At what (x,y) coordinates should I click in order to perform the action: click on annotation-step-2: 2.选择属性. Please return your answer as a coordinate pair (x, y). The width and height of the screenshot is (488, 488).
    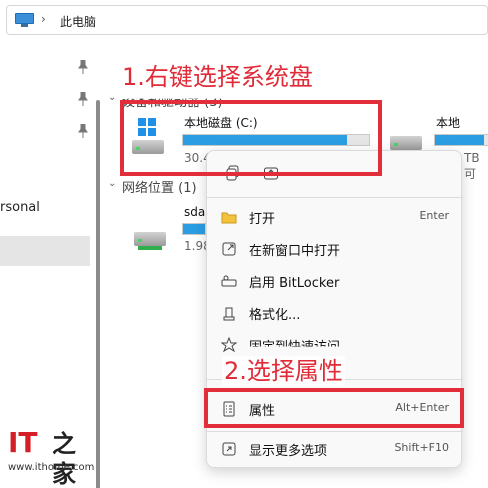
    Looking at the image, I should click on (283, 371).